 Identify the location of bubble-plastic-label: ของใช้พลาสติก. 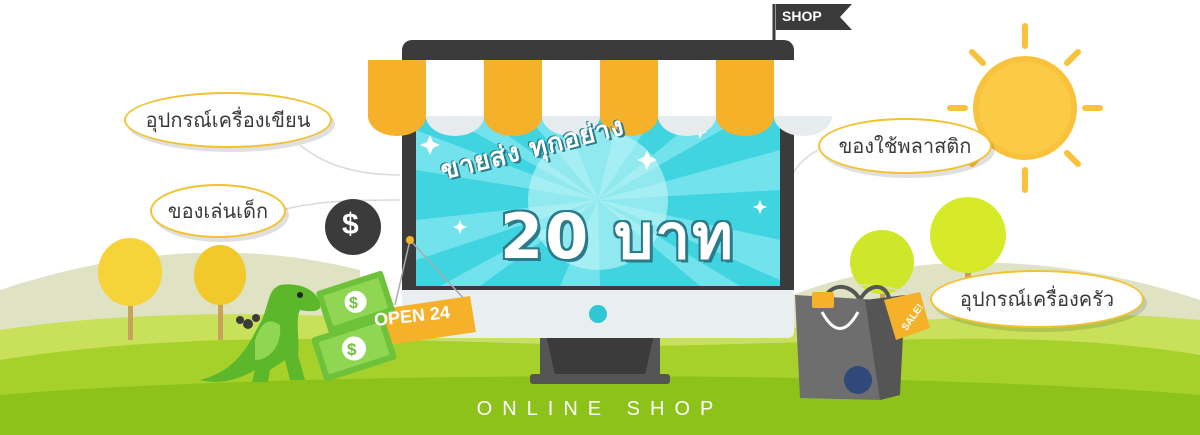
(905, 146).